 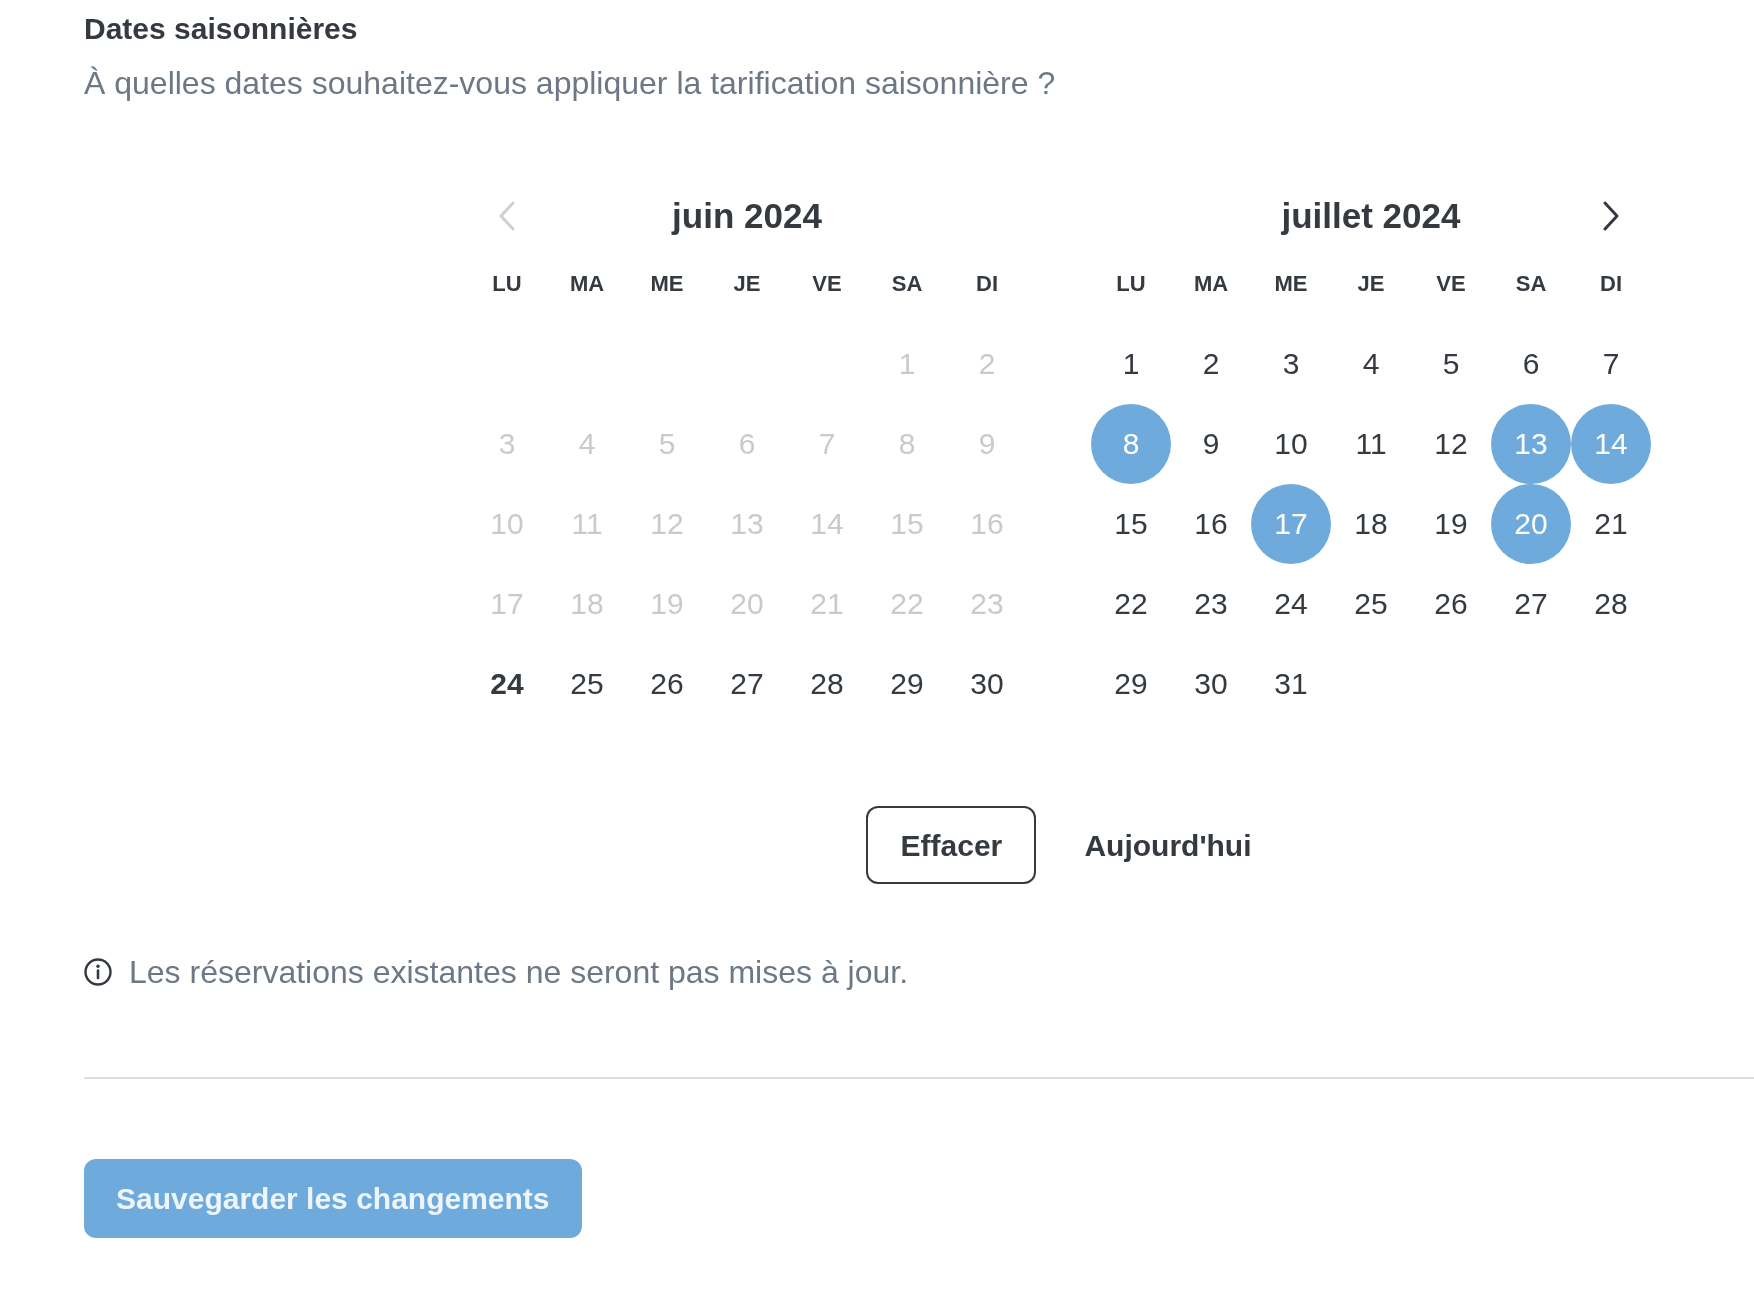 What do you see at coordinates (1451, 364) in the screenshot?
I see `day-button: 5` at bounding box center [1451, 364].